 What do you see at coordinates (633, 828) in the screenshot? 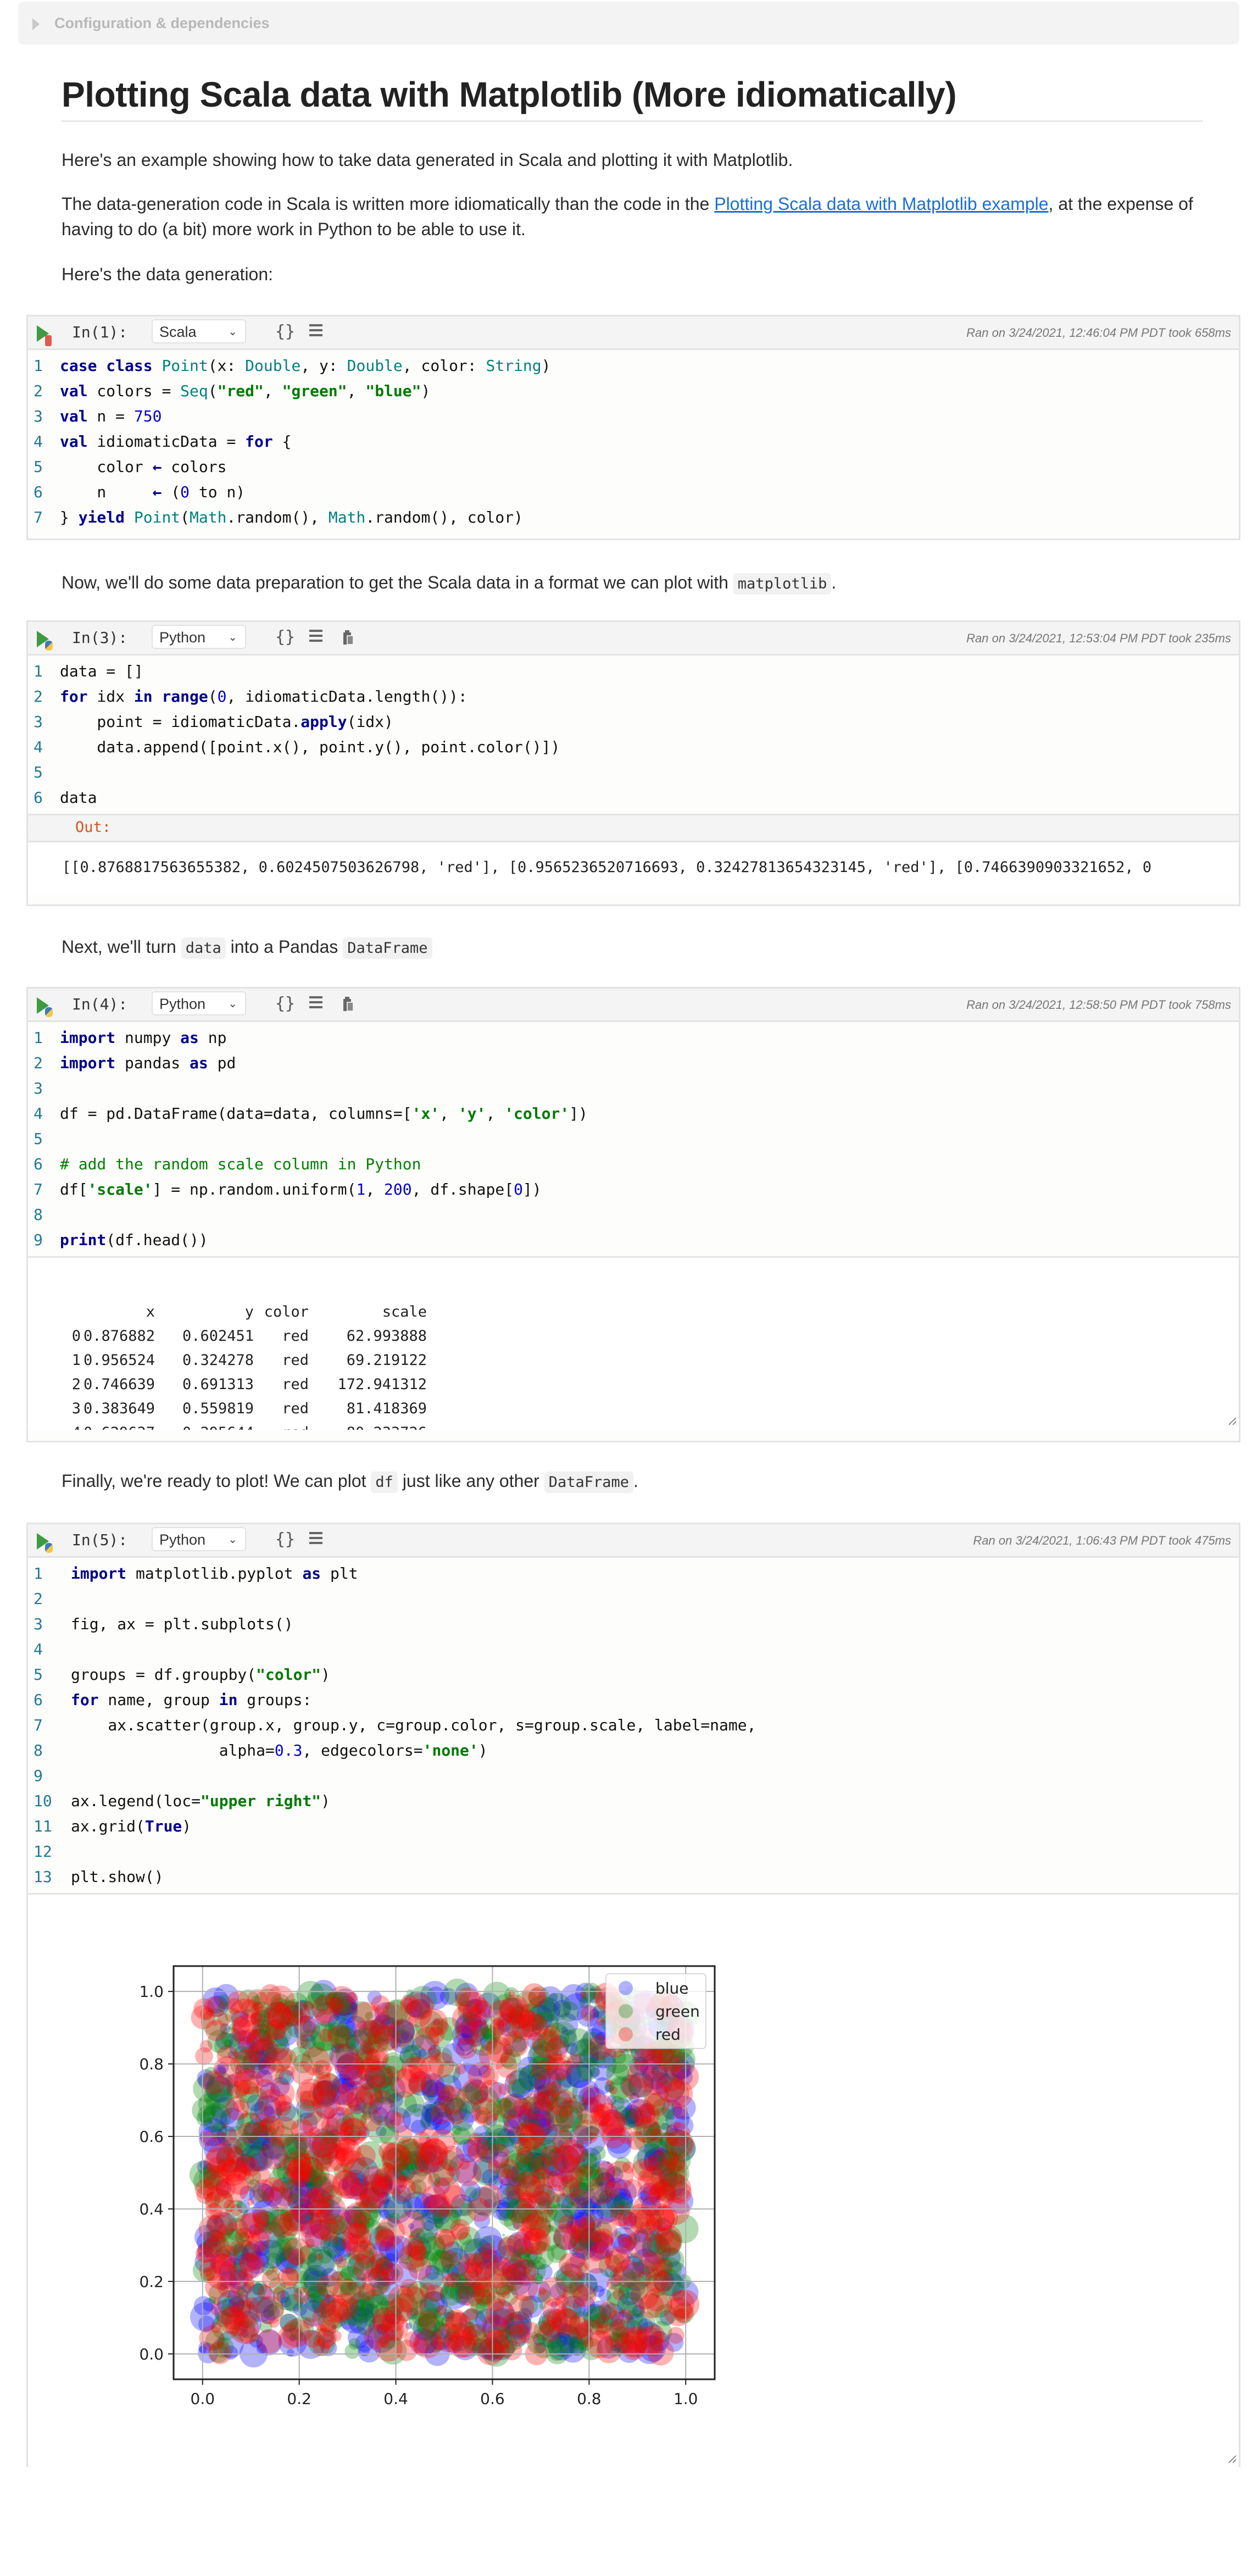
I see `output-header: Out:` at bounding box center [633, 828].